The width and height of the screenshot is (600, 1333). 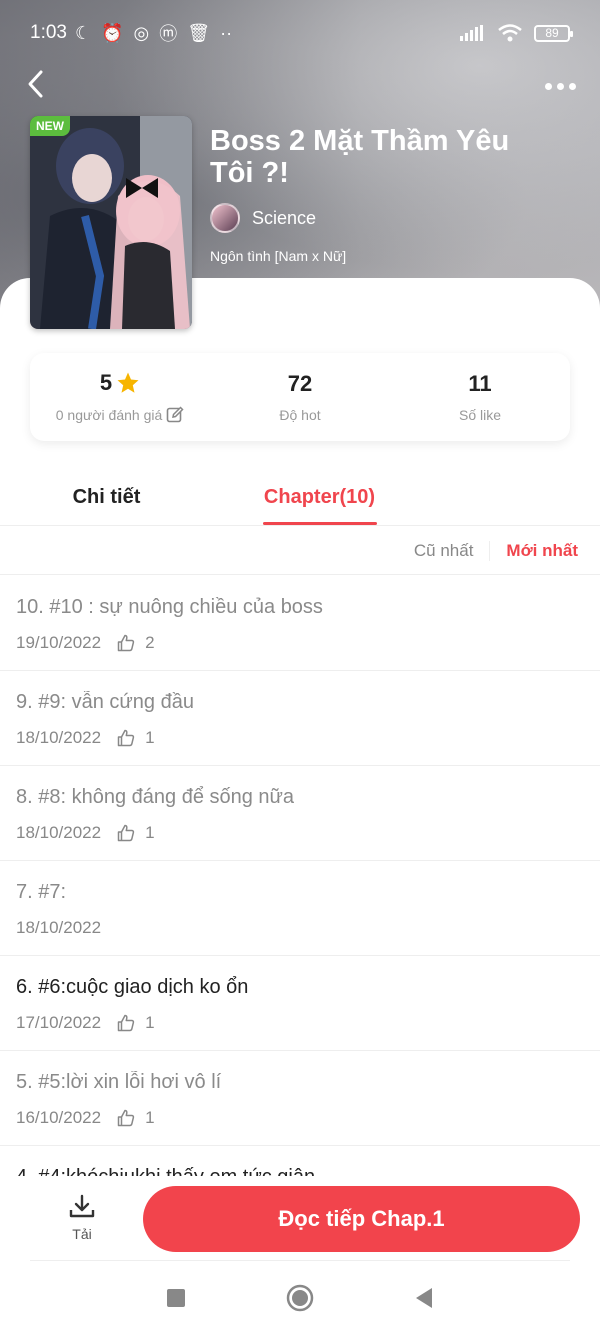 I want to click on more-notifications-icon: ··, so click(x=226, y=32).